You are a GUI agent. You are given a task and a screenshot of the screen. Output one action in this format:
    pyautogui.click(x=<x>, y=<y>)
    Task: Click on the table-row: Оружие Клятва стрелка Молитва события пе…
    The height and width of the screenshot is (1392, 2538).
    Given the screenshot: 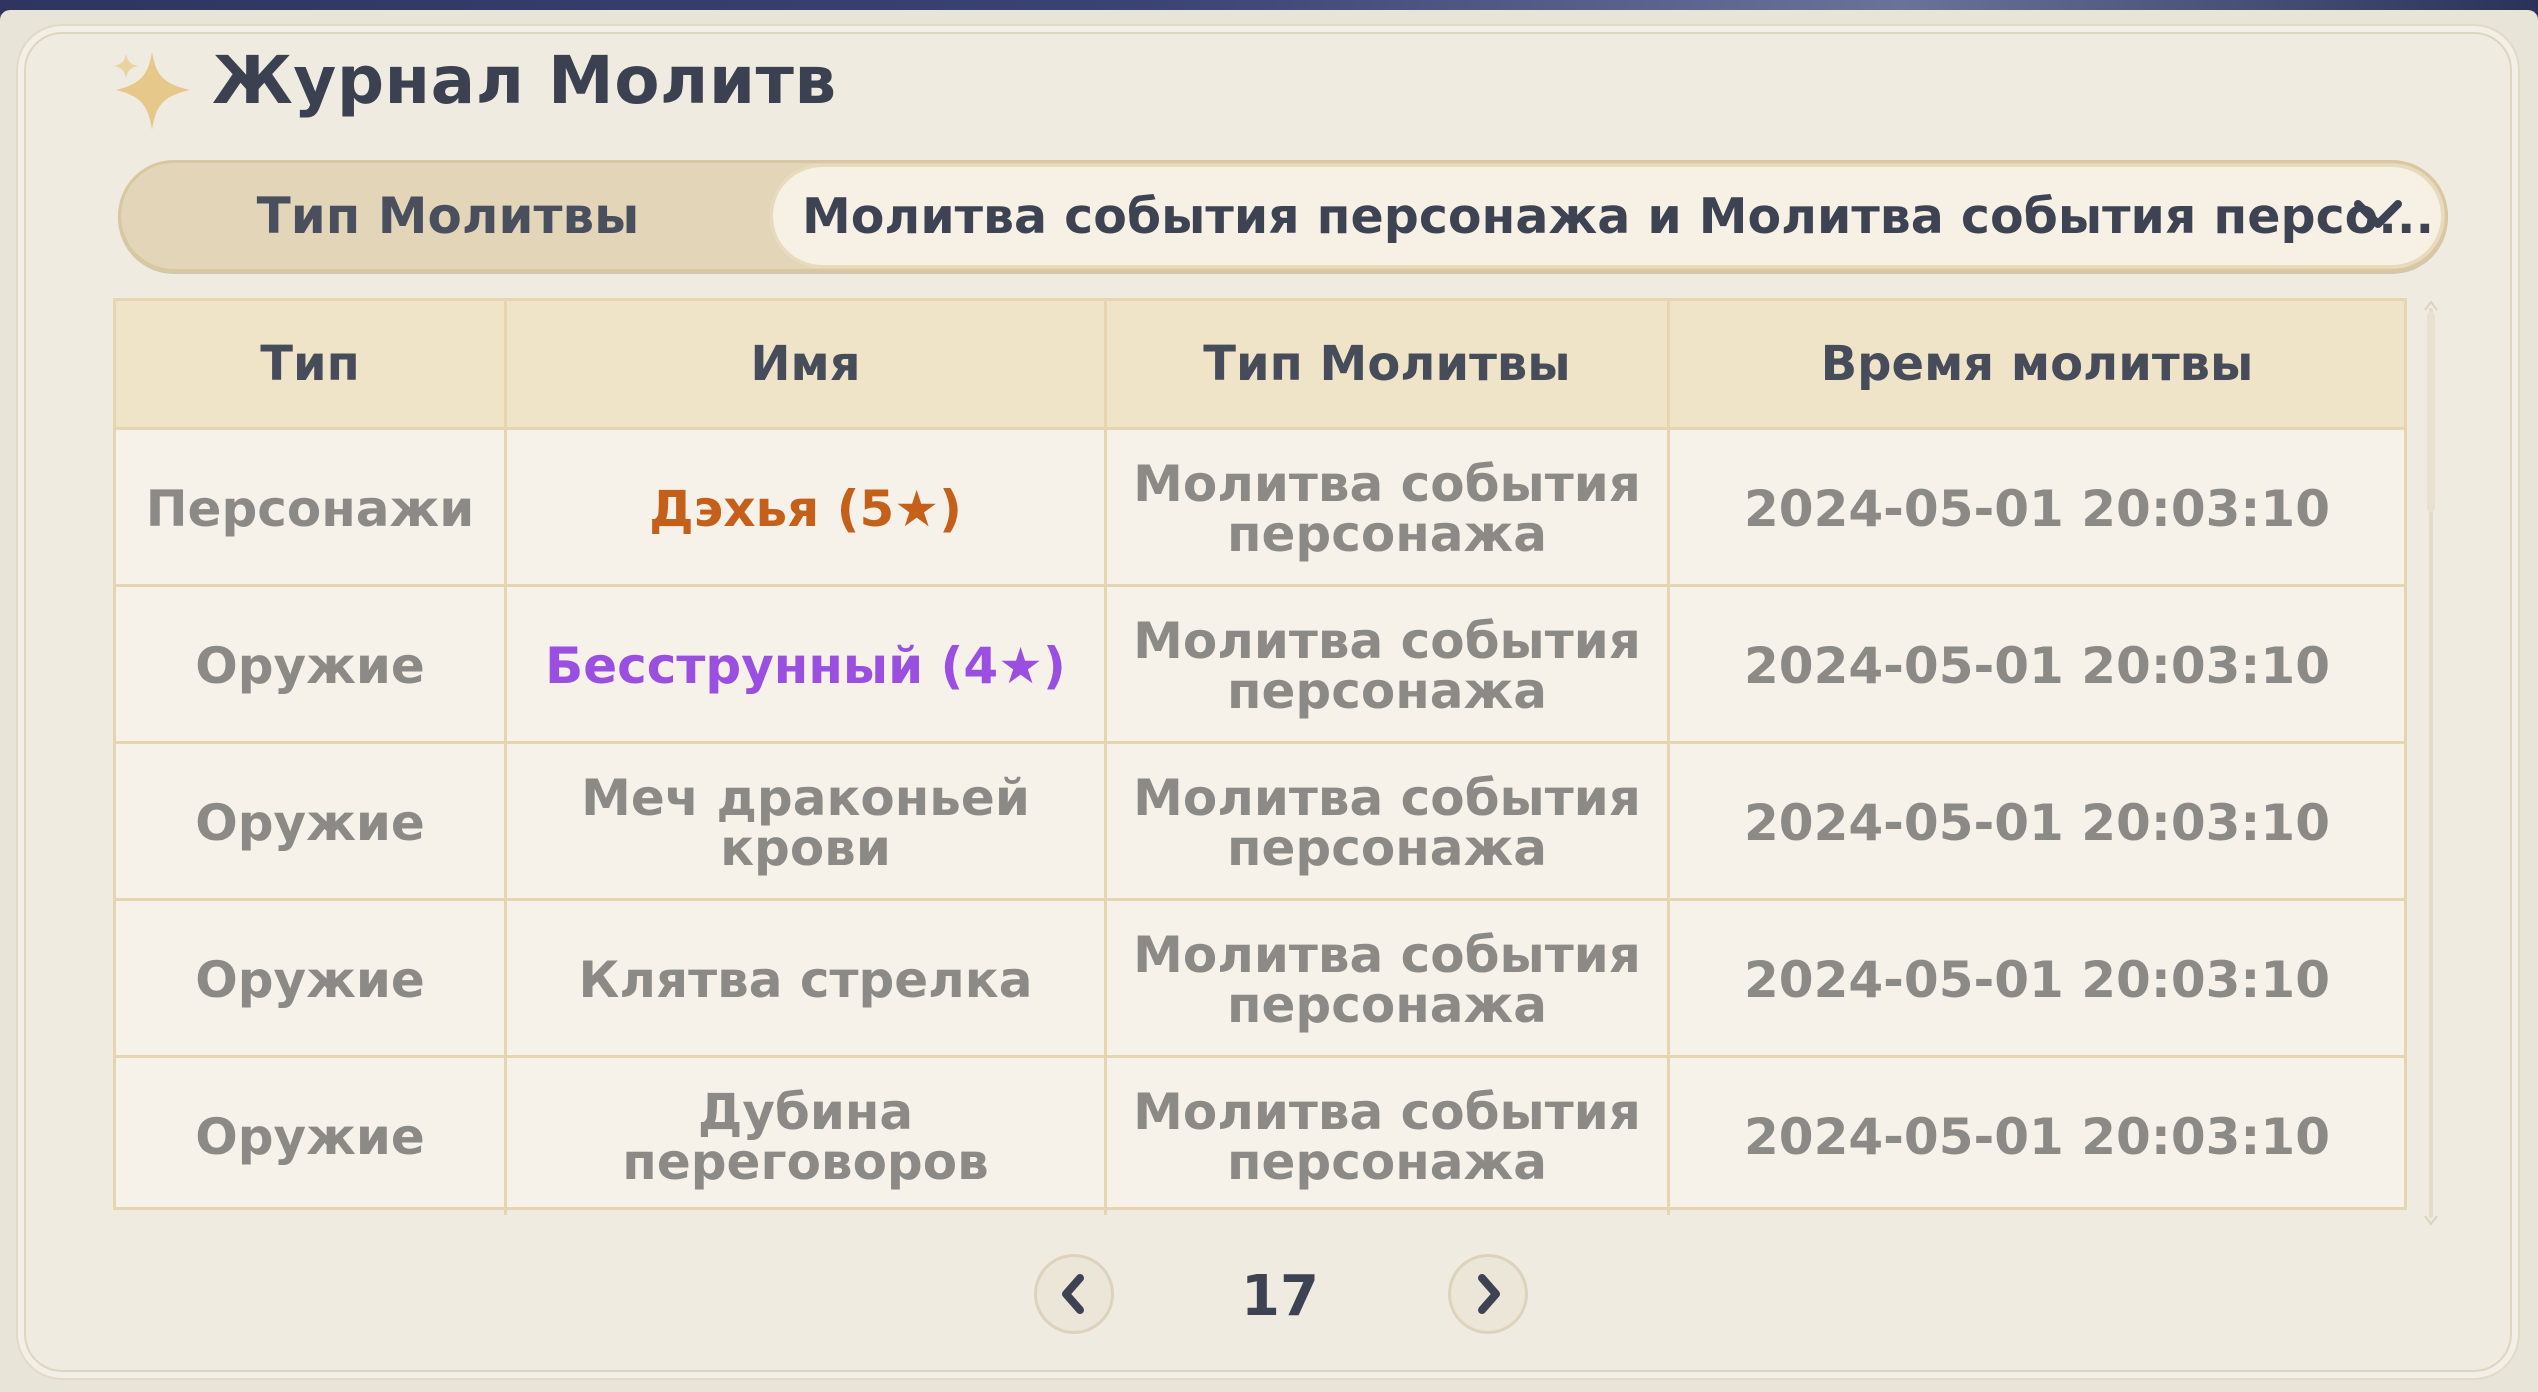 What is the action you would take?
    pyautogui.click(x=1260, y=978)
    